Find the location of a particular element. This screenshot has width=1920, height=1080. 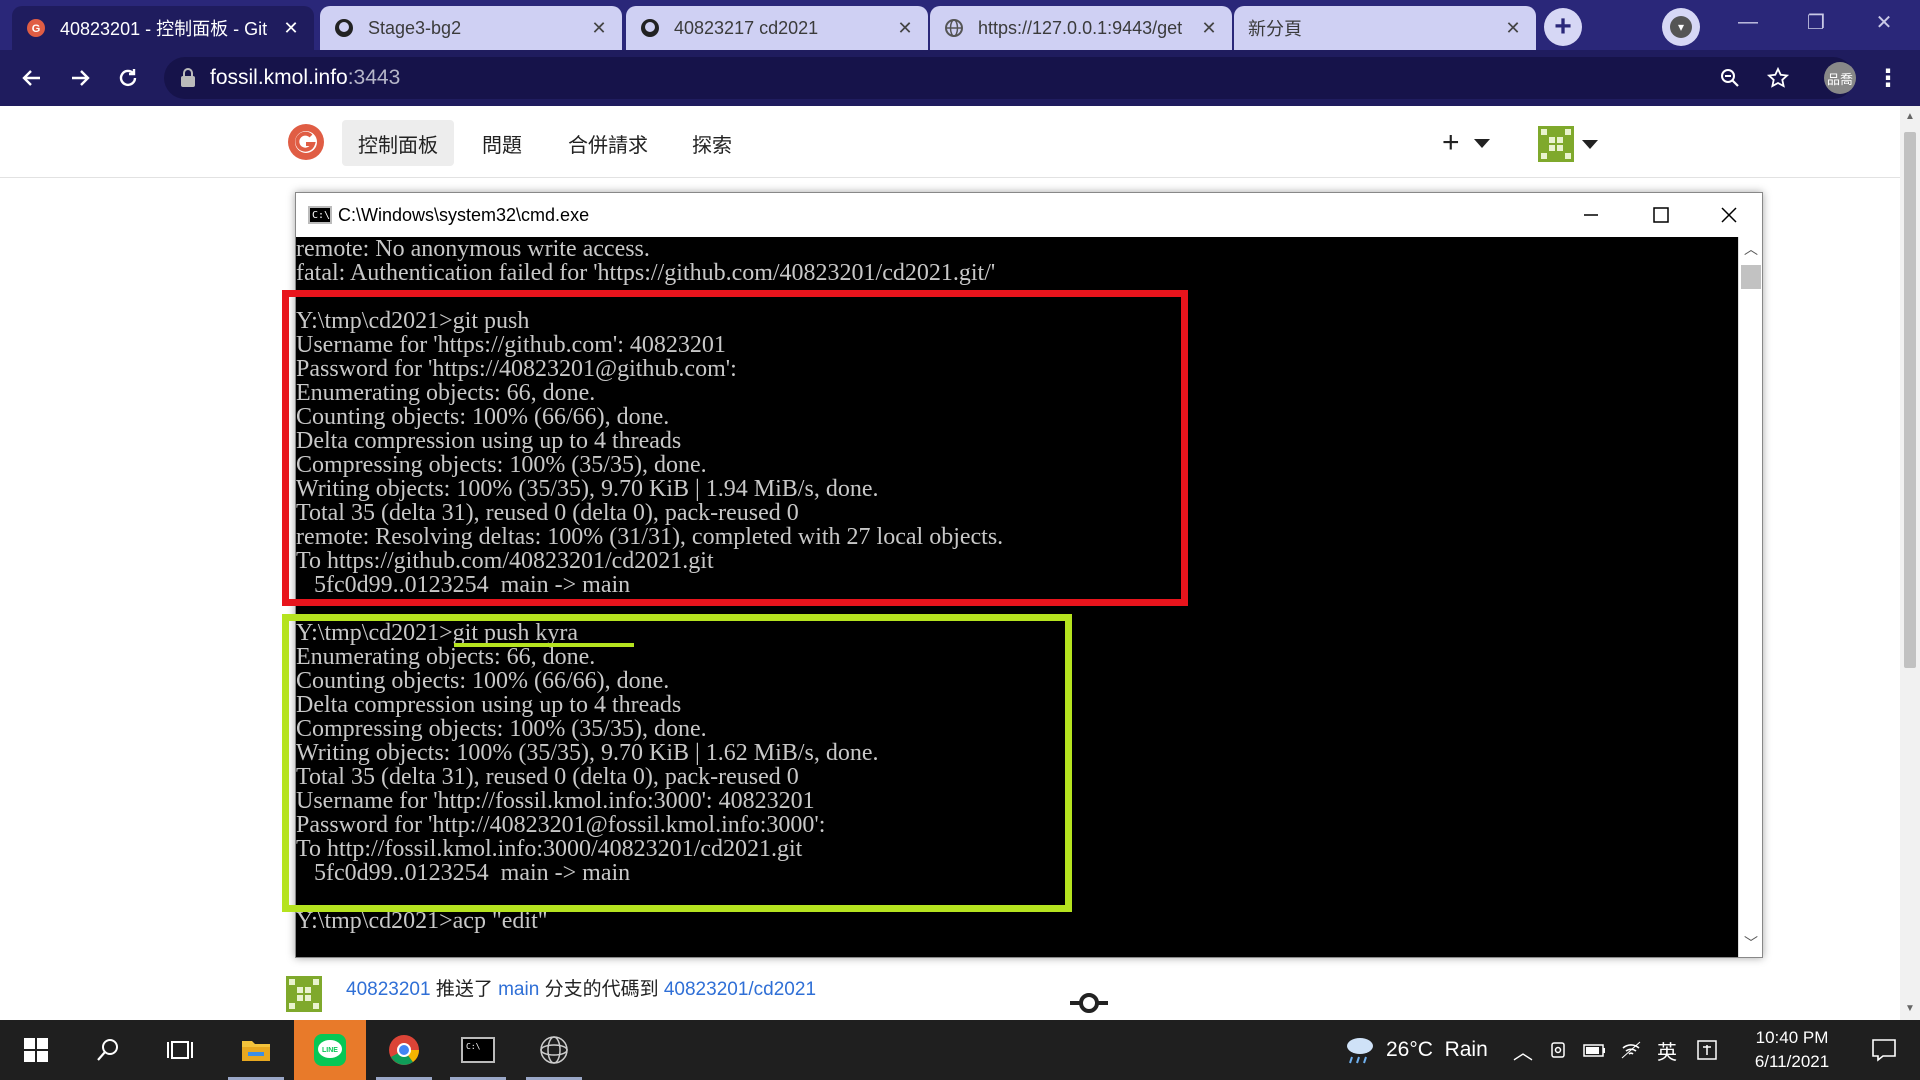

back-button is located at coordinates (32, 78).